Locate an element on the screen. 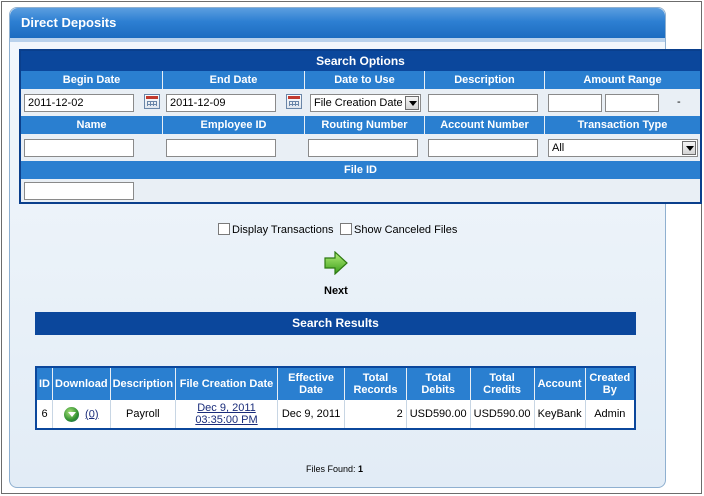 The width and height of the screenshot is (704, 496). header-account-number: Account Number is located at coordinates (485, 125).